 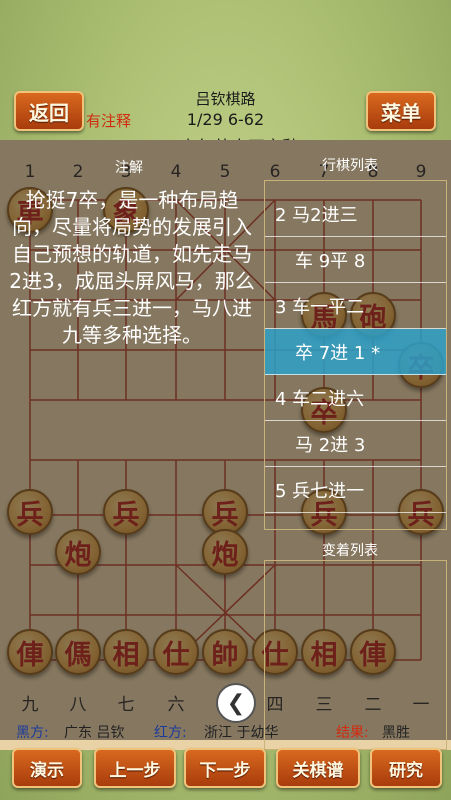 I want to click on variations-panel-title: 变着列表, so click(x=350, y=551).